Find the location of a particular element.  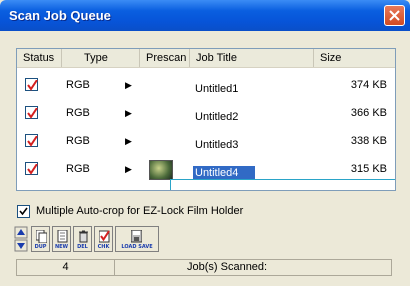

job-title: Untitled2 is located at coordinates (216, 117).